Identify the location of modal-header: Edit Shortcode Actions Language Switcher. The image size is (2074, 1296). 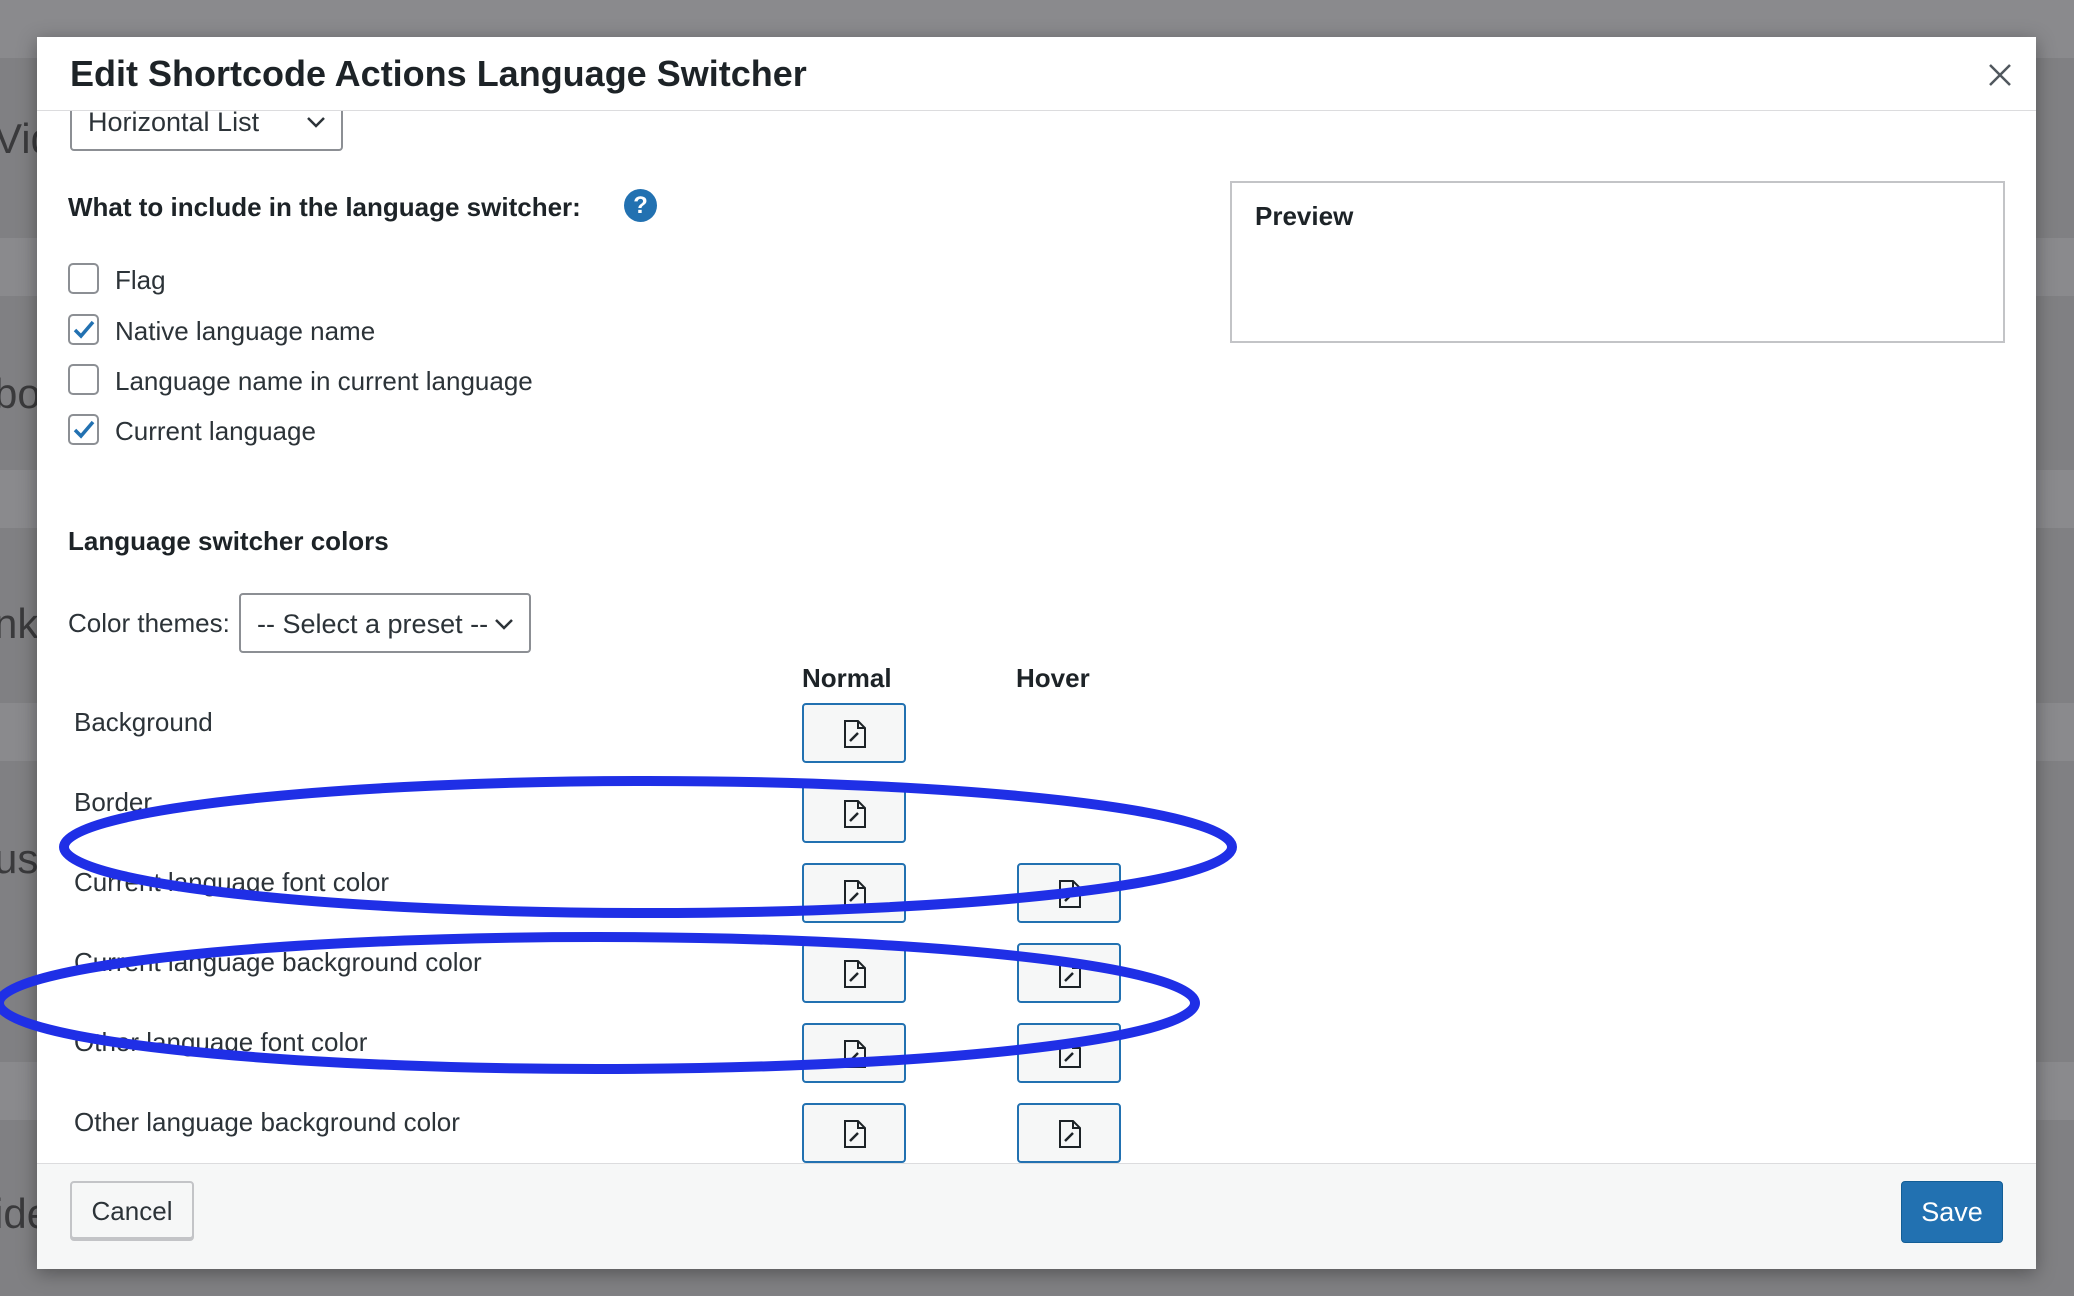
(1036, 74).